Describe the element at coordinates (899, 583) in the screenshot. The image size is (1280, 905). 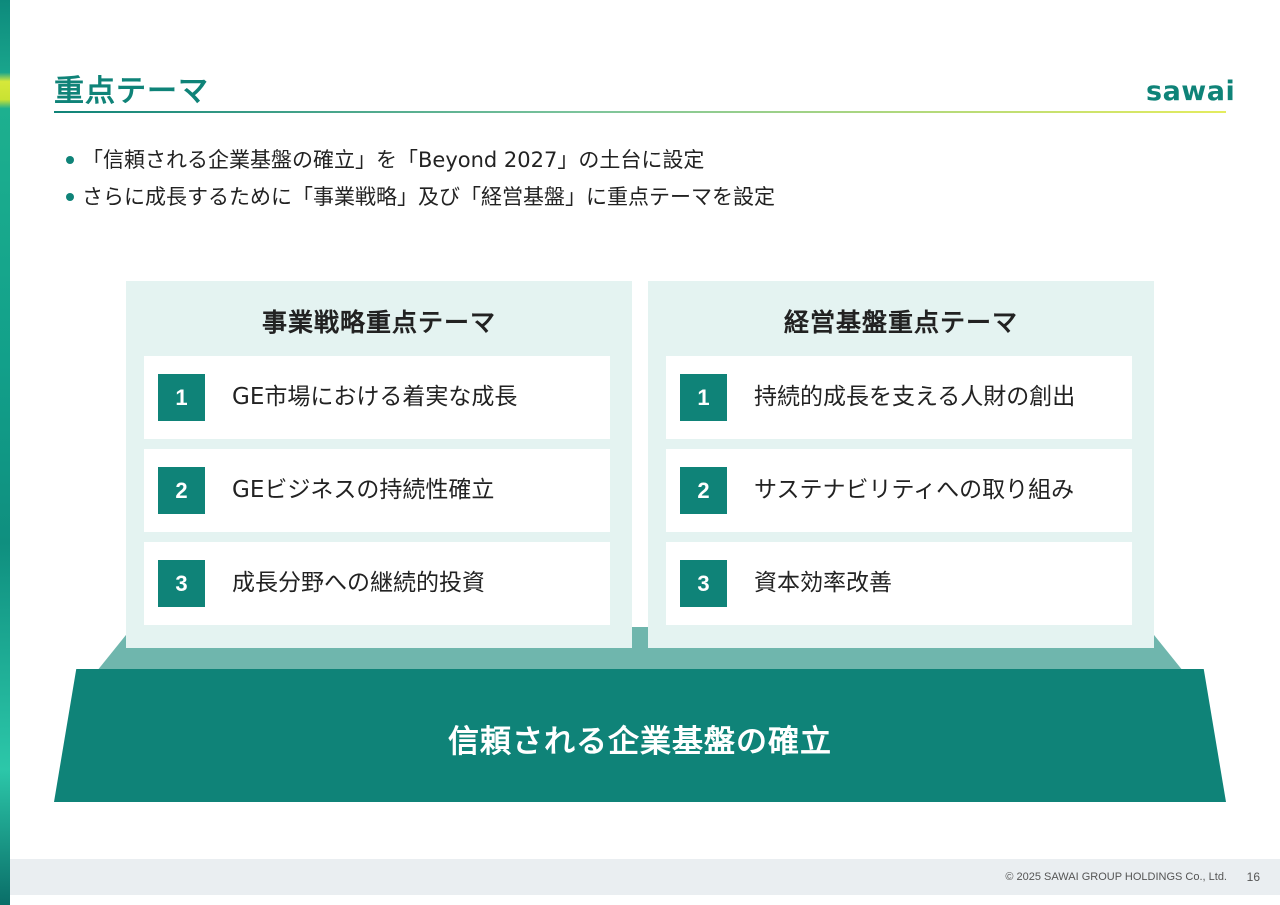
I see `theme-item: 3 資本効率改善` at that location.